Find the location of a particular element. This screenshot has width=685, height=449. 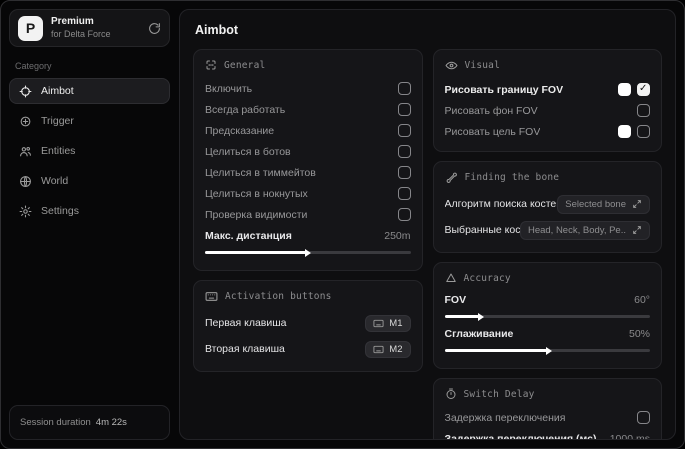

sidebar-item-label: World is located at coordinates (55, 181).